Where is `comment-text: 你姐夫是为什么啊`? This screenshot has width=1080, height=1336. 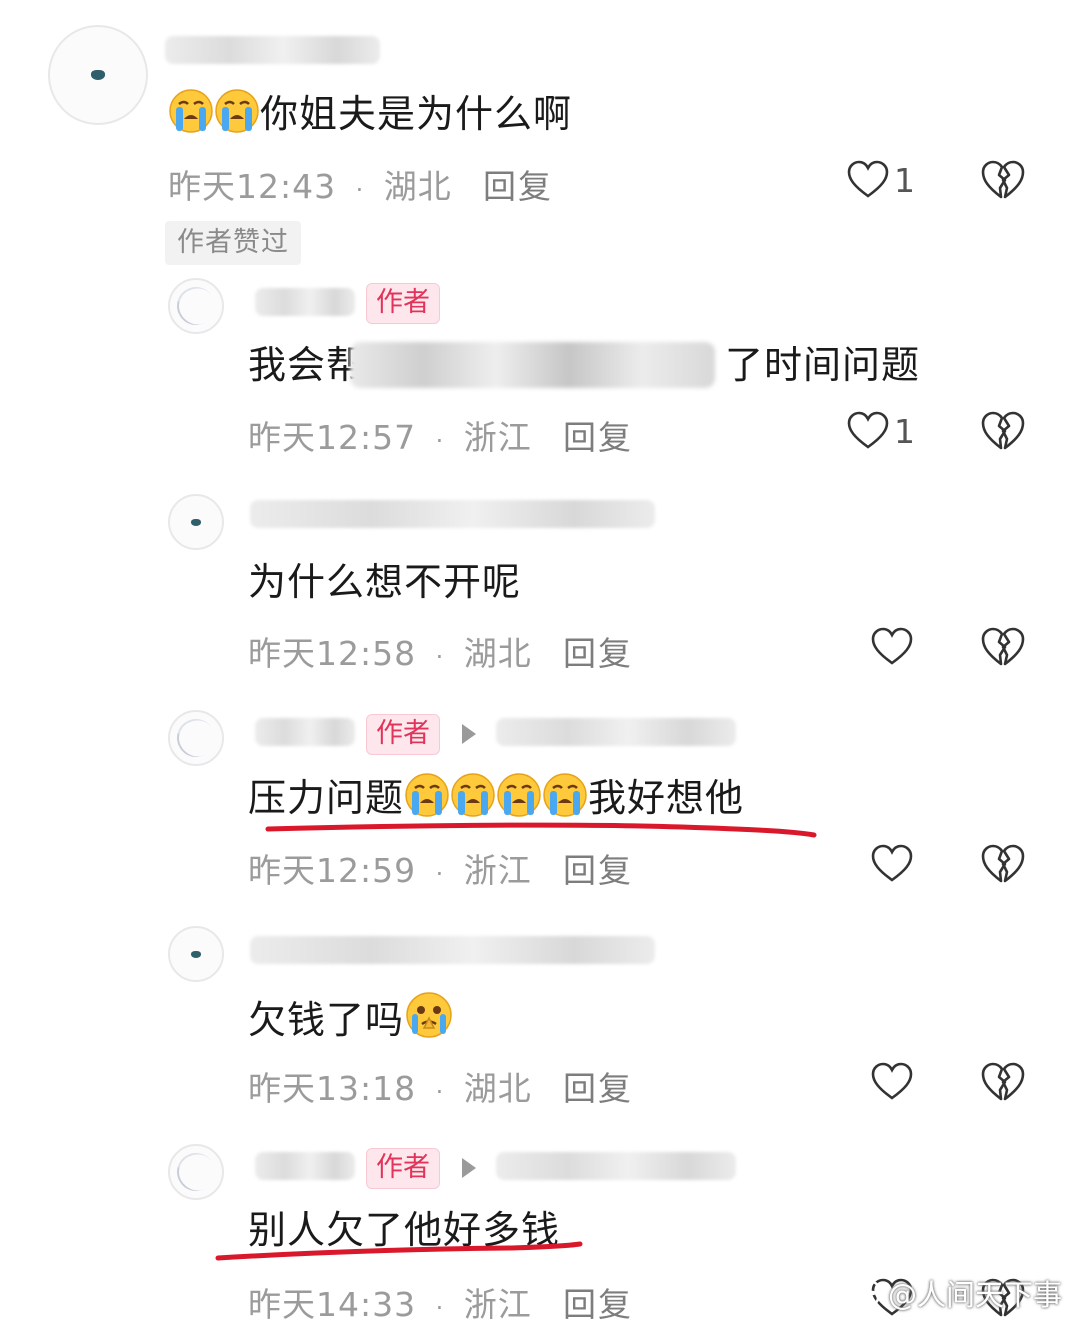 comment-text: 你姐夫是为什么啊 is located at coordinates (370, 117).